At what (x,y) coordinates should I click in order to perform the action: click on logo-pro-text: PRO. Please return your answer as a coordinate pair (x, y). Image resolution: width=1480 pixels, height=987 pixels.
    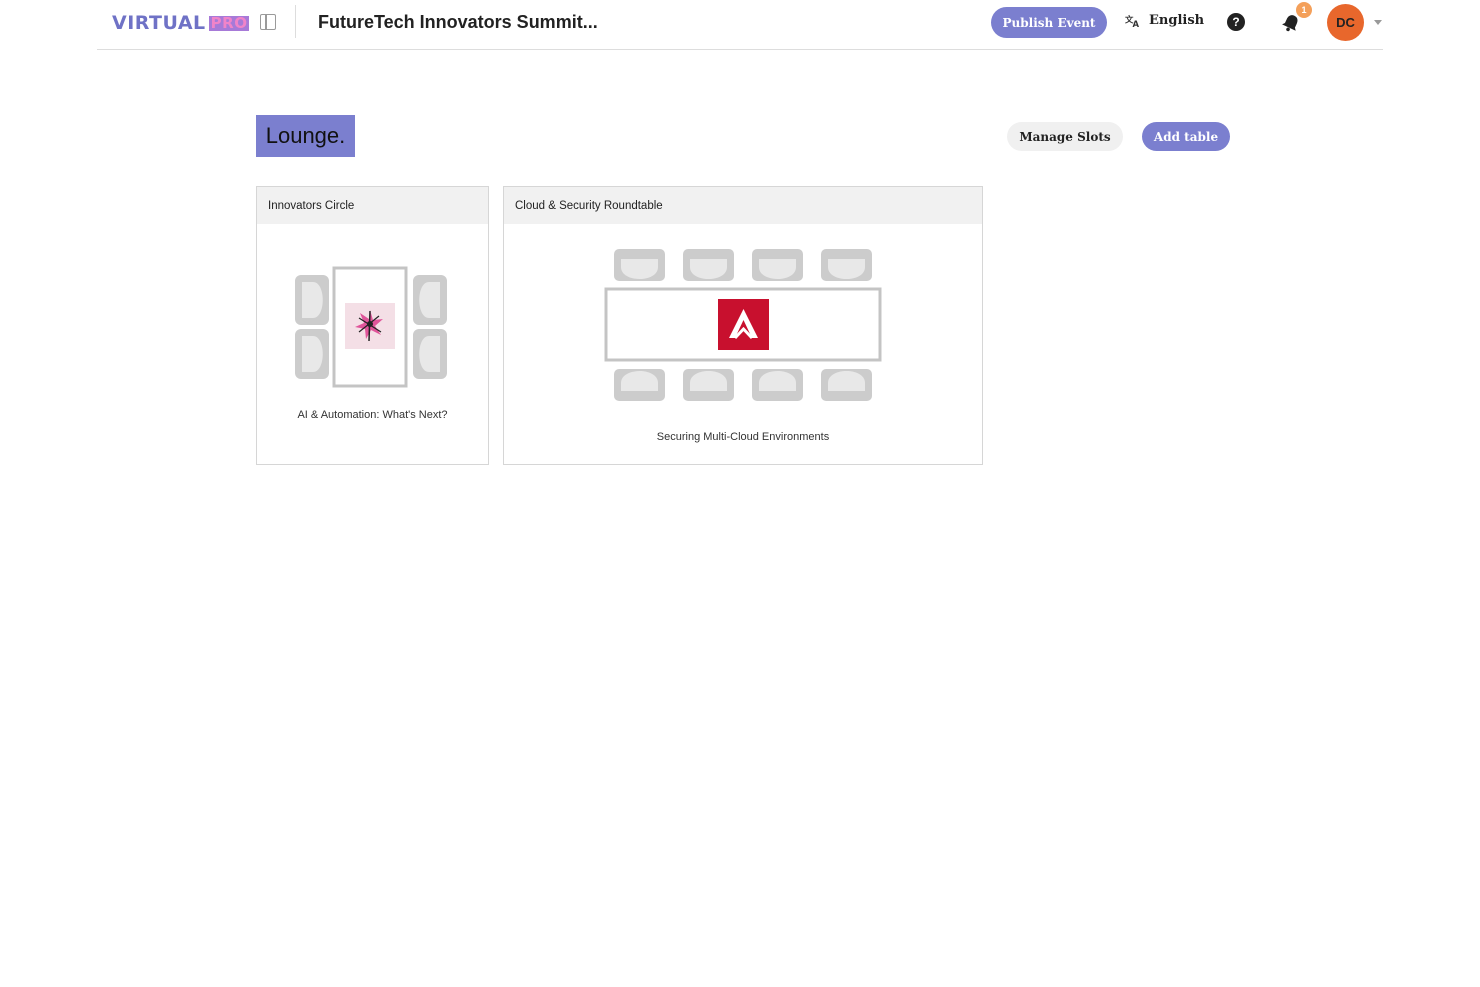
    Looking at the image, I should click on (229, 22).